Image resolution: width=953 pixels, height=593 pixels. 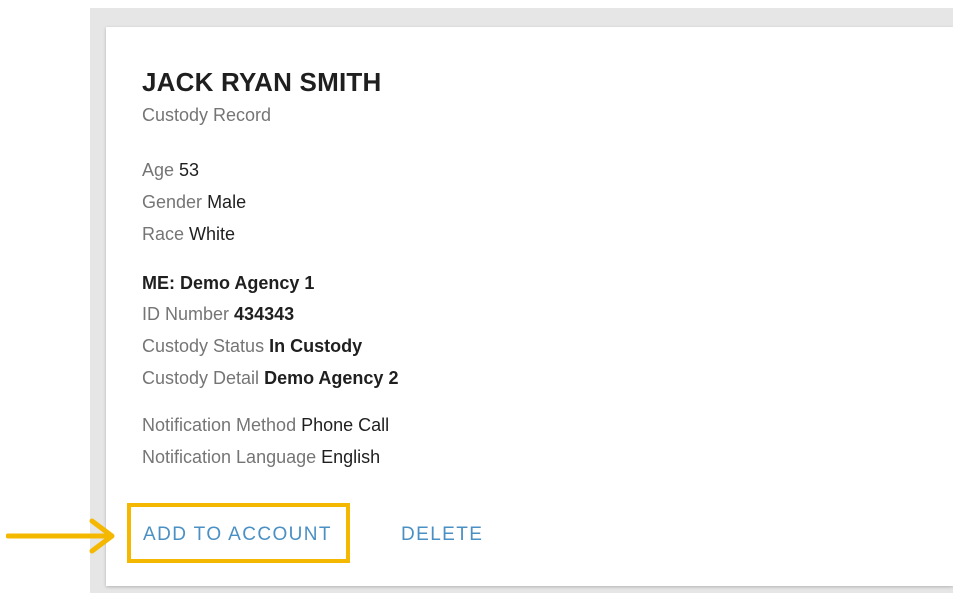 I want to click on id-number-value: 434343, so click(x=264, y=314).